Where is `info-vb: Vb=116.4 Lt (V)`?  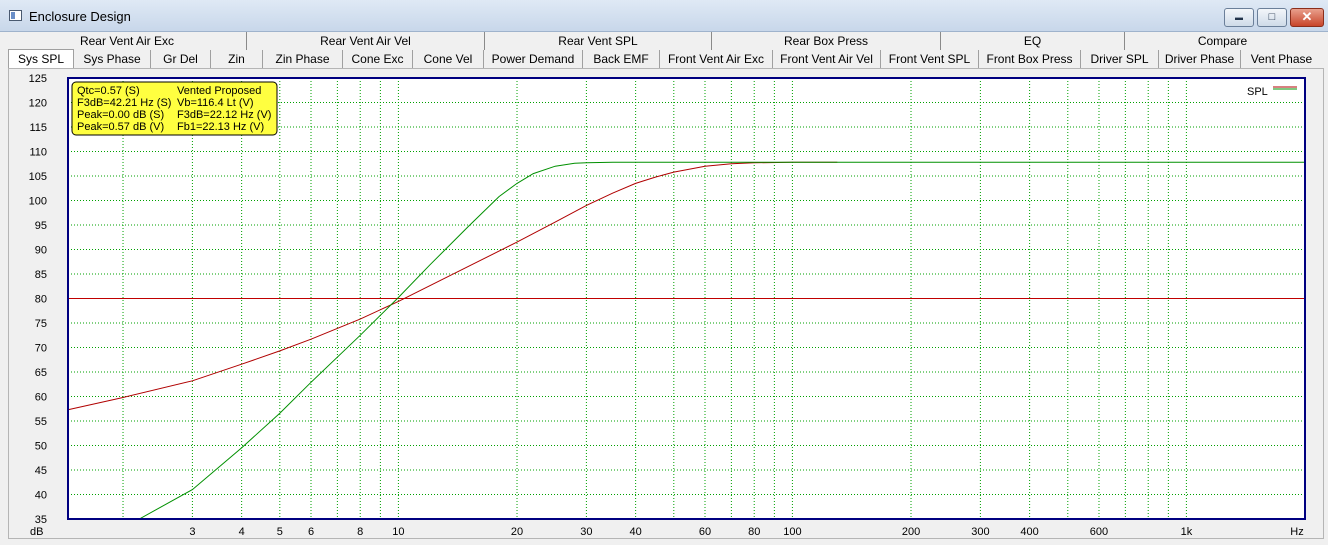
info-vb: Vb=116.4 Lt (V) is located at coordinates (215, 103).